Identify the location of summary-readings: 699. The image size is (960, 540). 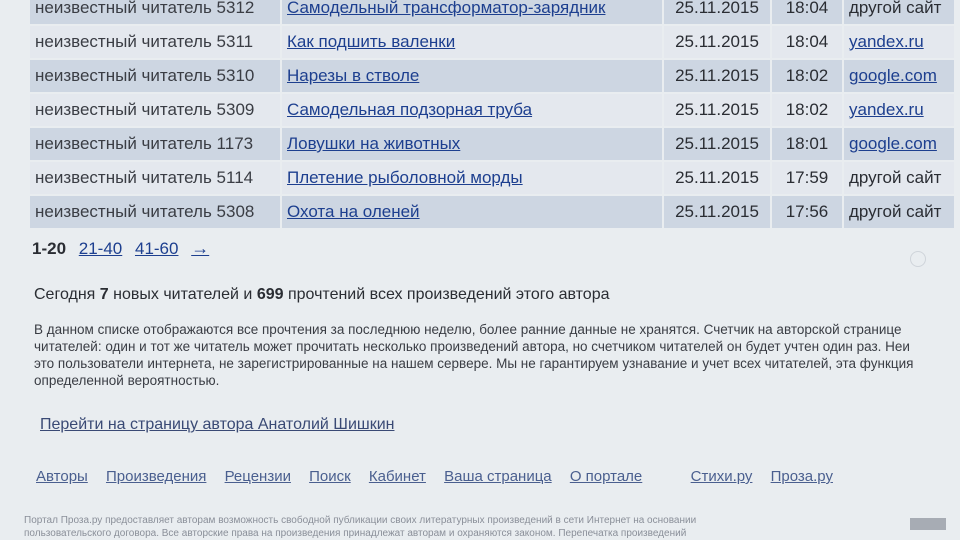
(270, 294).